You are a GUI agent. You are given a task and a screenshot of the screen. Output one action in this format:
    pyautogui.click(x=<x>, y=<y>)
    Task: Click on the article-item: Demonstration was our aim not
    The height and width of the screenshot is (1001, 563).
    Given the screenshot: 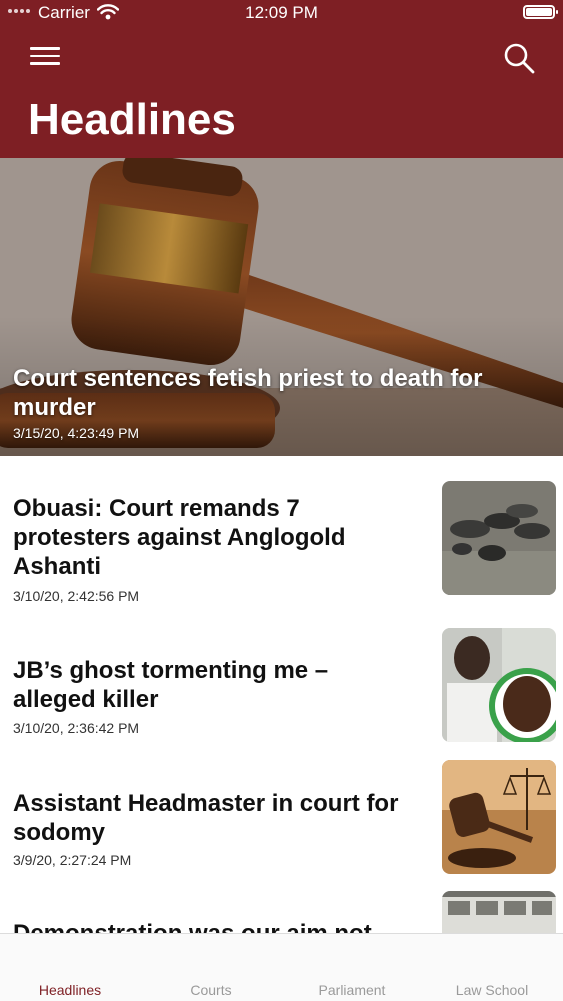 What is the action you would take?
    pyautogui.click(x=281, y=907)
    